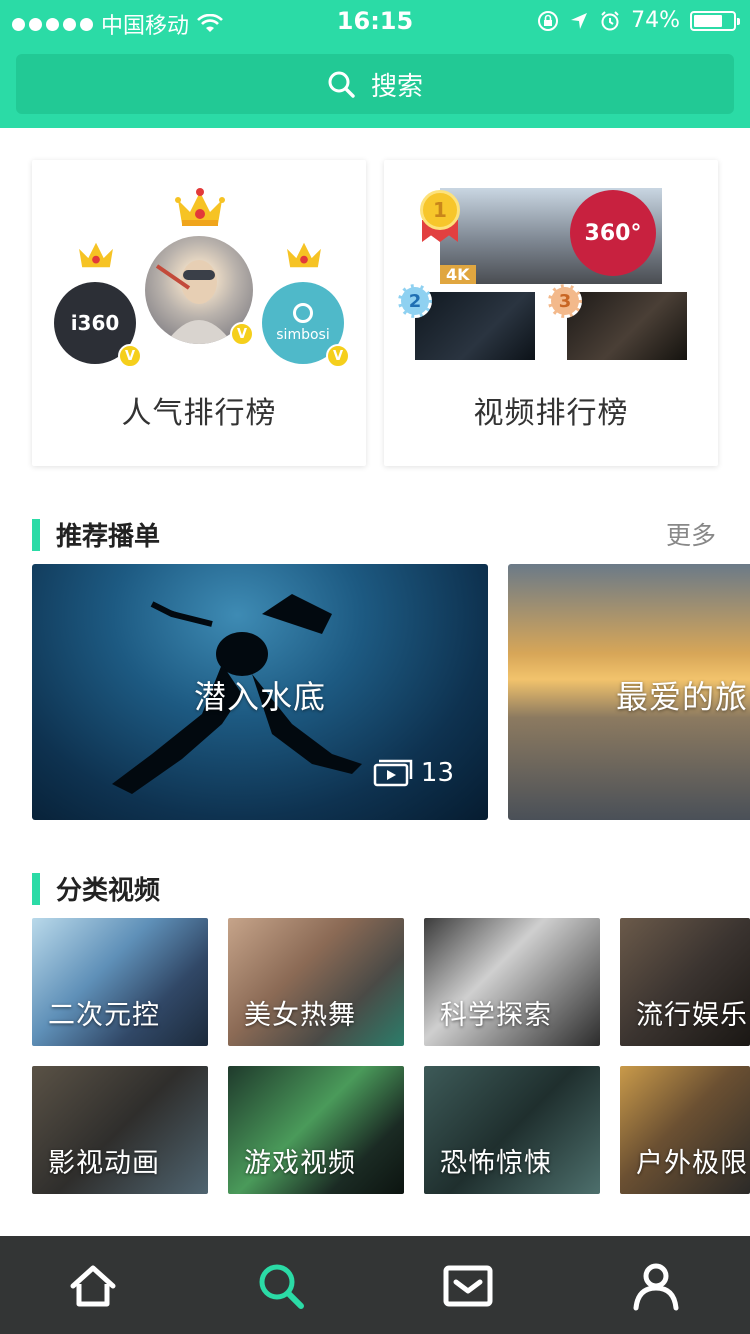 The height and width of the screenshot is (1334, 750). I want to click on search-placeholder: 搜索, so click(396, 86).